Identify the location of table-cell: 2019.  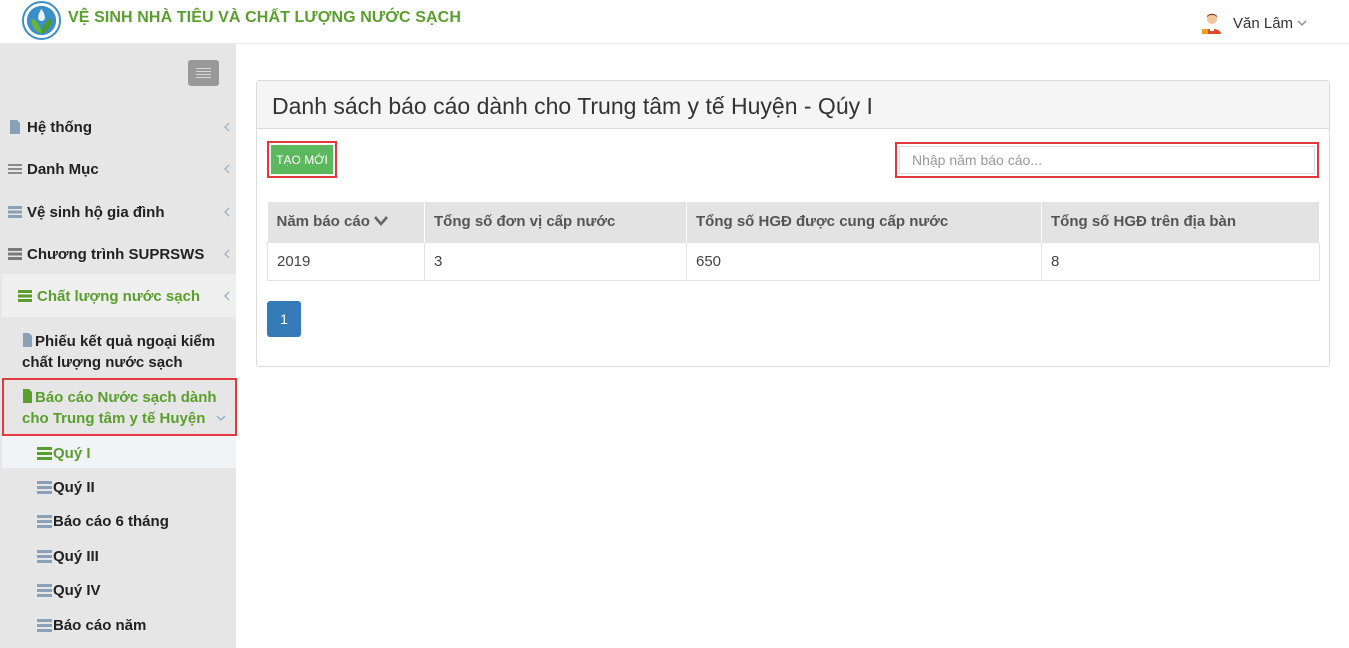
(346, 261).